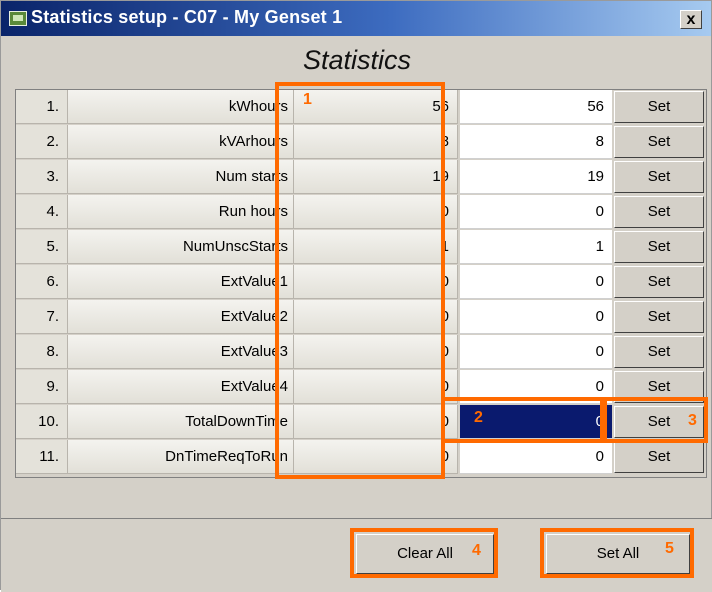  Describe the element at coordinates (181, 247) in the screenshot. I see `statistic-name: NumUnscStarts` at that location.